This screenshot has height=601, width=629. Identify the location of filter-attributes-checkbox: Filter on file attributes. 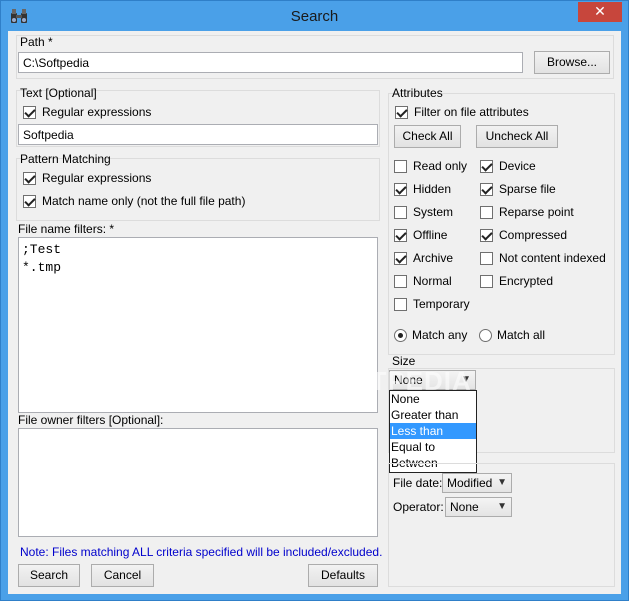
(462, 112).